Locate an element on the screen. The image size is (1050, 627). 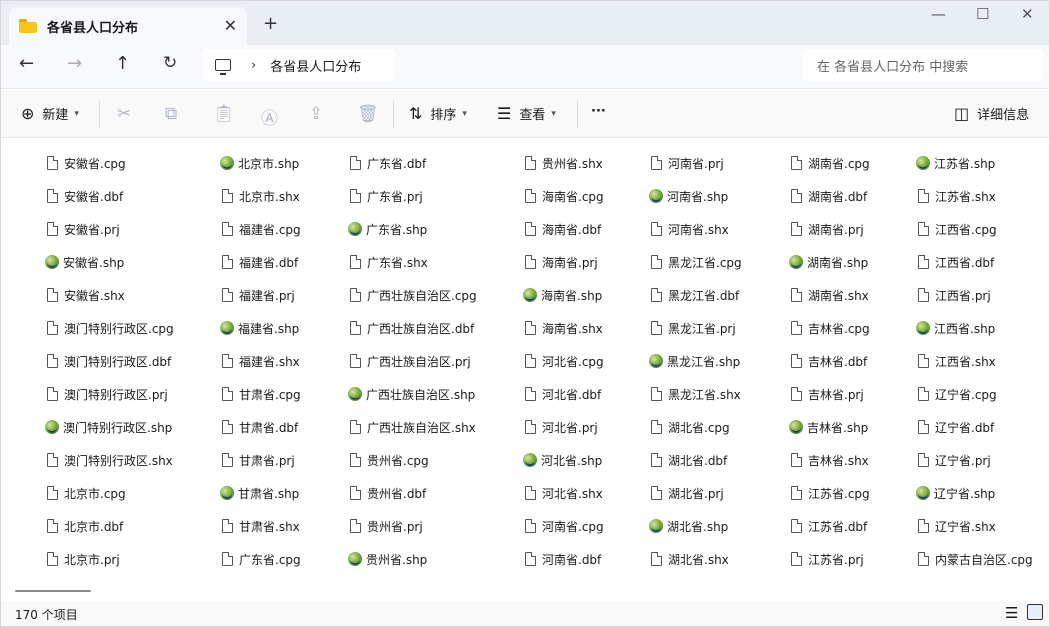
file-item: 河北省.cpg is located at coordinates (564, 361).